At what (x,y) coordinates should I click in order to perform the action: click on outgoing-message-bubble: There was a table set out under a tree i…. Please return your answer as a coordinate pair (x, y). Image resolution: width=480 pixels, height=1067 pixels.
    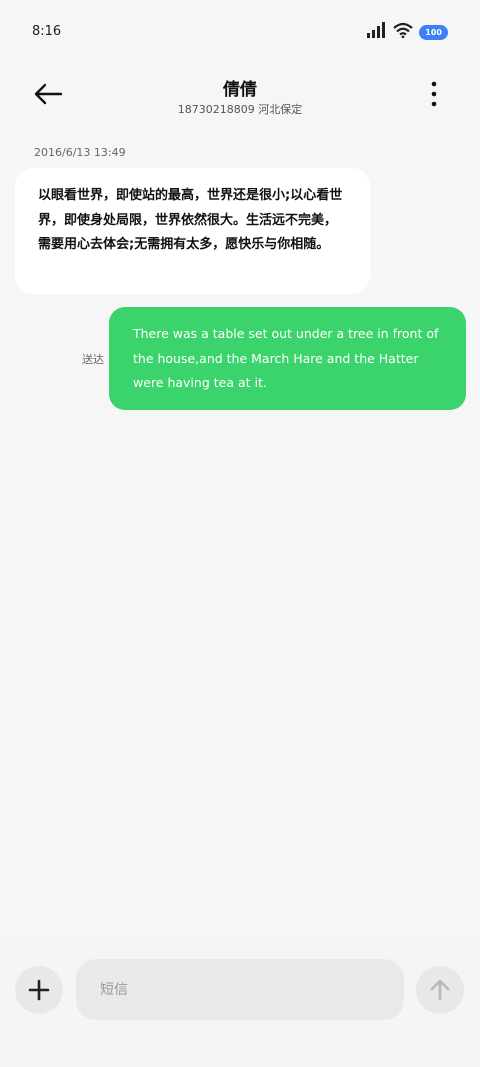
    Looking at the image, I should click on (287, 358).